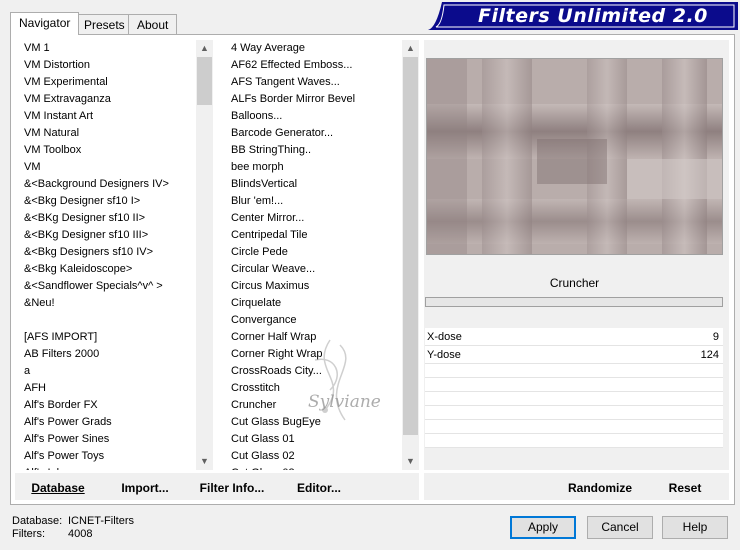 This screenshot has width=740, height=550. What do you see at coordinates (80, 534) in the screenshot?
I see `filters-count-value: 4008` at bounding box center [80, 534].